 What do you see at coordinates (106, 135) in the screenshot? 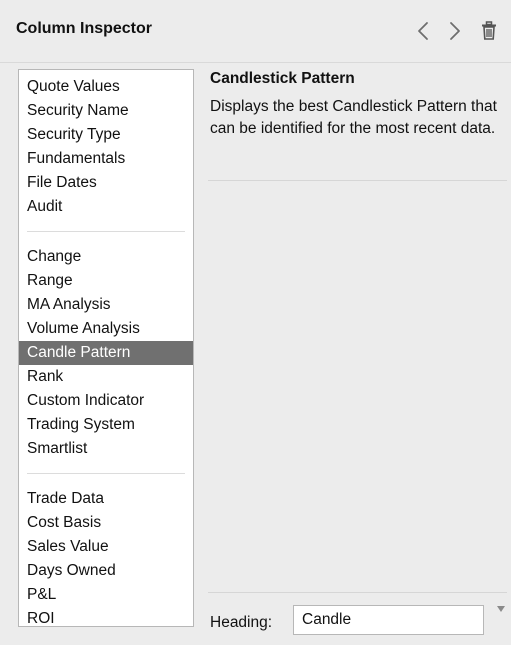
I see `list-item-security-type: Security Type` at bounding box center [106, 135].